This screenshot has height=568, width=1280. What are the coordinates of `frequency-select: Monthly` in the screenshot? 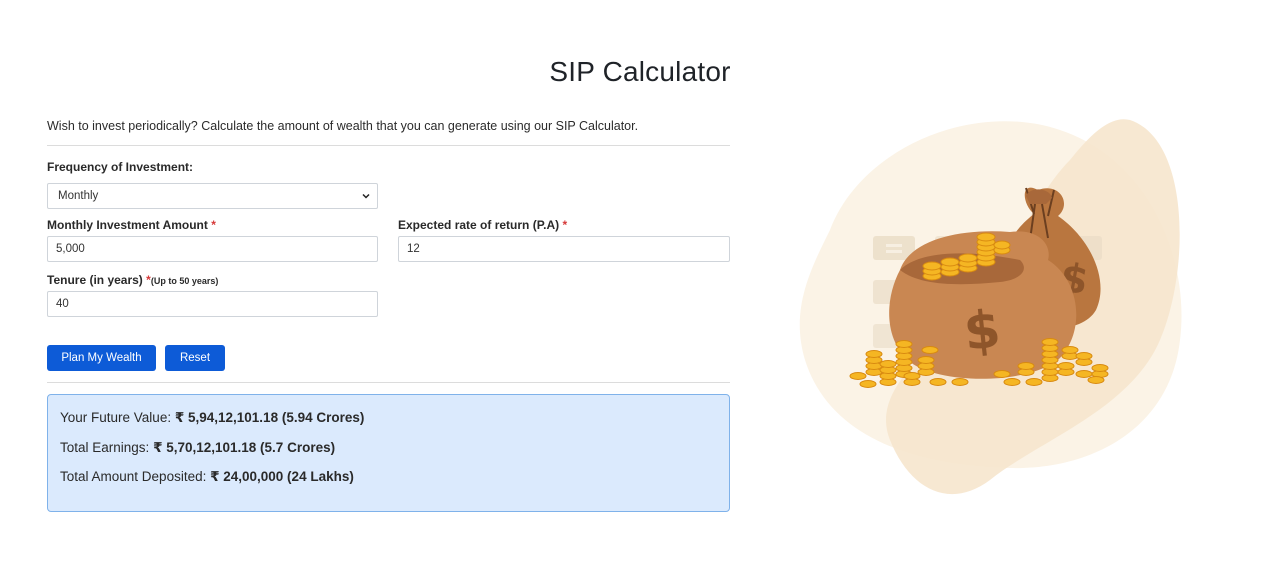 It's located at (212, 196).